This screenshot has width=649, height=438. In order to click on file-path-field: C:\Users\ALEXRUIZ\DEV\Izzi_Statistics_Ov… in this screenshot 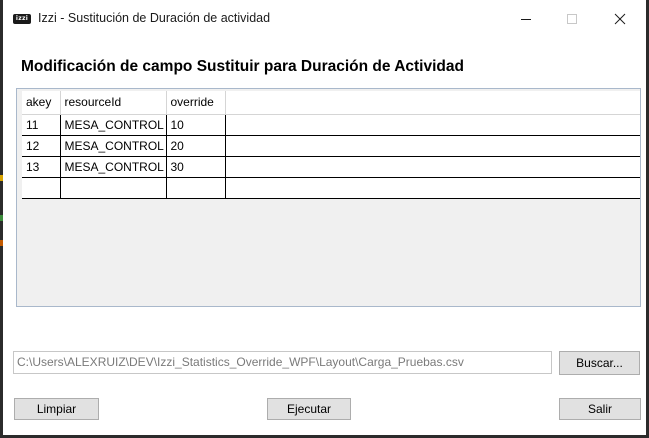, I will do `click(282, 362)`.